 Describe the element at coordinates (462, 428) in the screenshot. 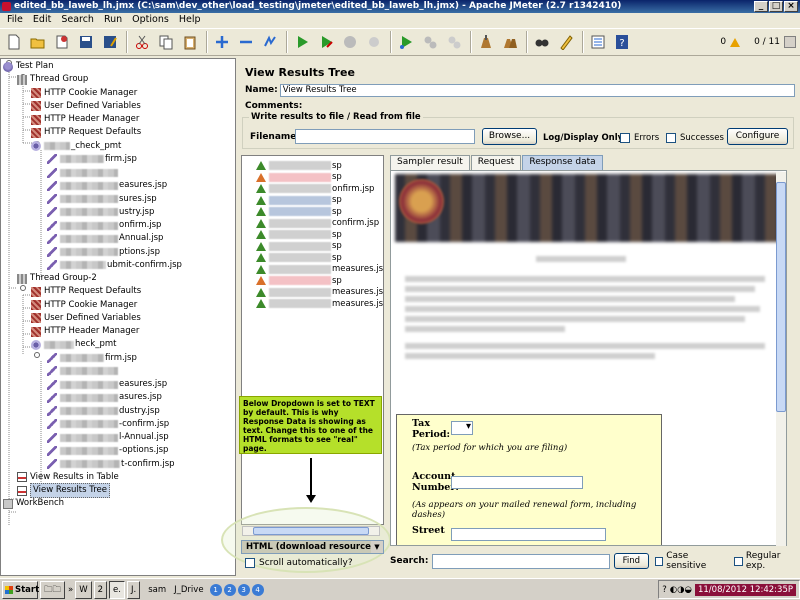

I see `tax-period-select` at that location.